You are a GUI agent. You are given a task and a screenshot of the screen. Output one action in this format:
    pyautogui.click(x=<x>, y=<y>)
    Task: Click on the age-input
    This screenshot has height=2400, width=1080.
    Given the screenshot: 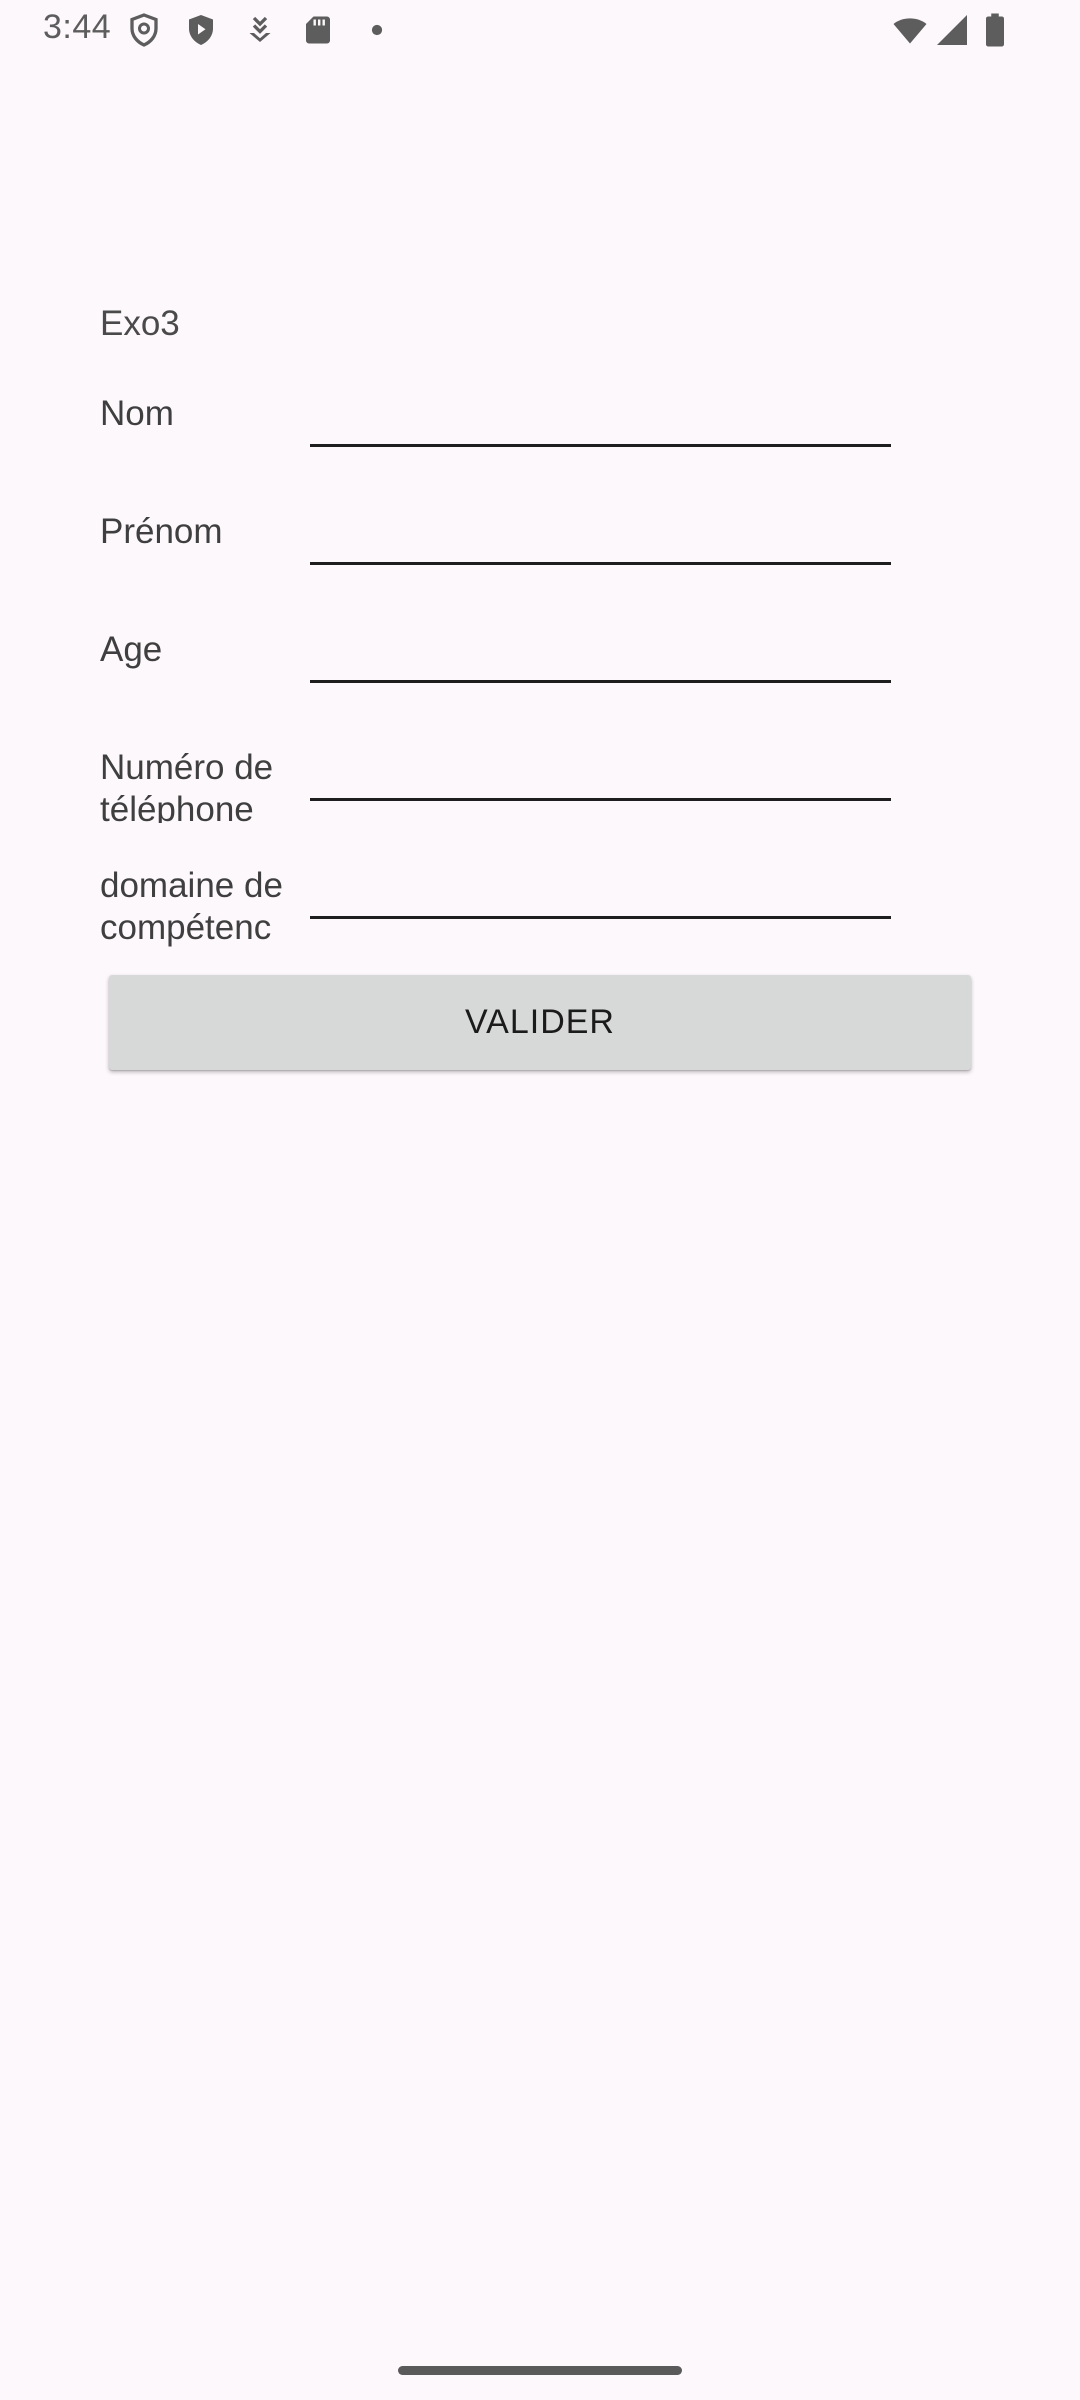 What is the action you would take?
    pyautogui.click(x=600, y=653)
    